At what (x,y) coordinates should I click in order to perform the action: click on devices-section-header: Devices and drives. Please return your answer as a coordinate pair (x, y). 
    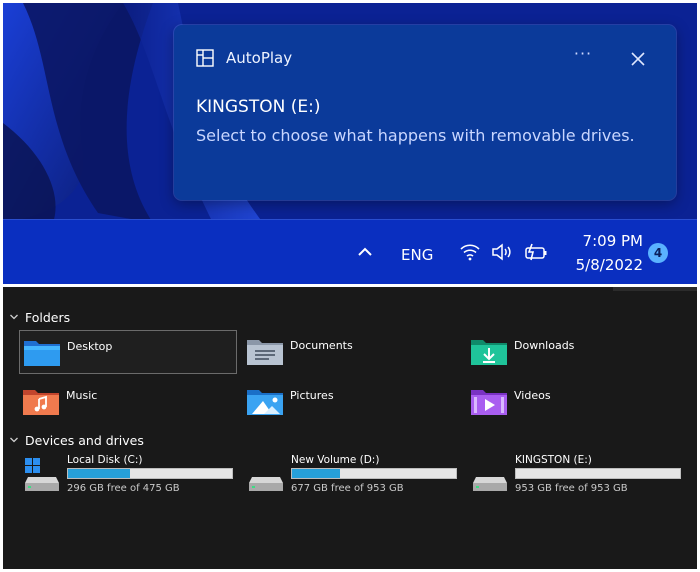
    Looking at the image, I should click on (76, 440).